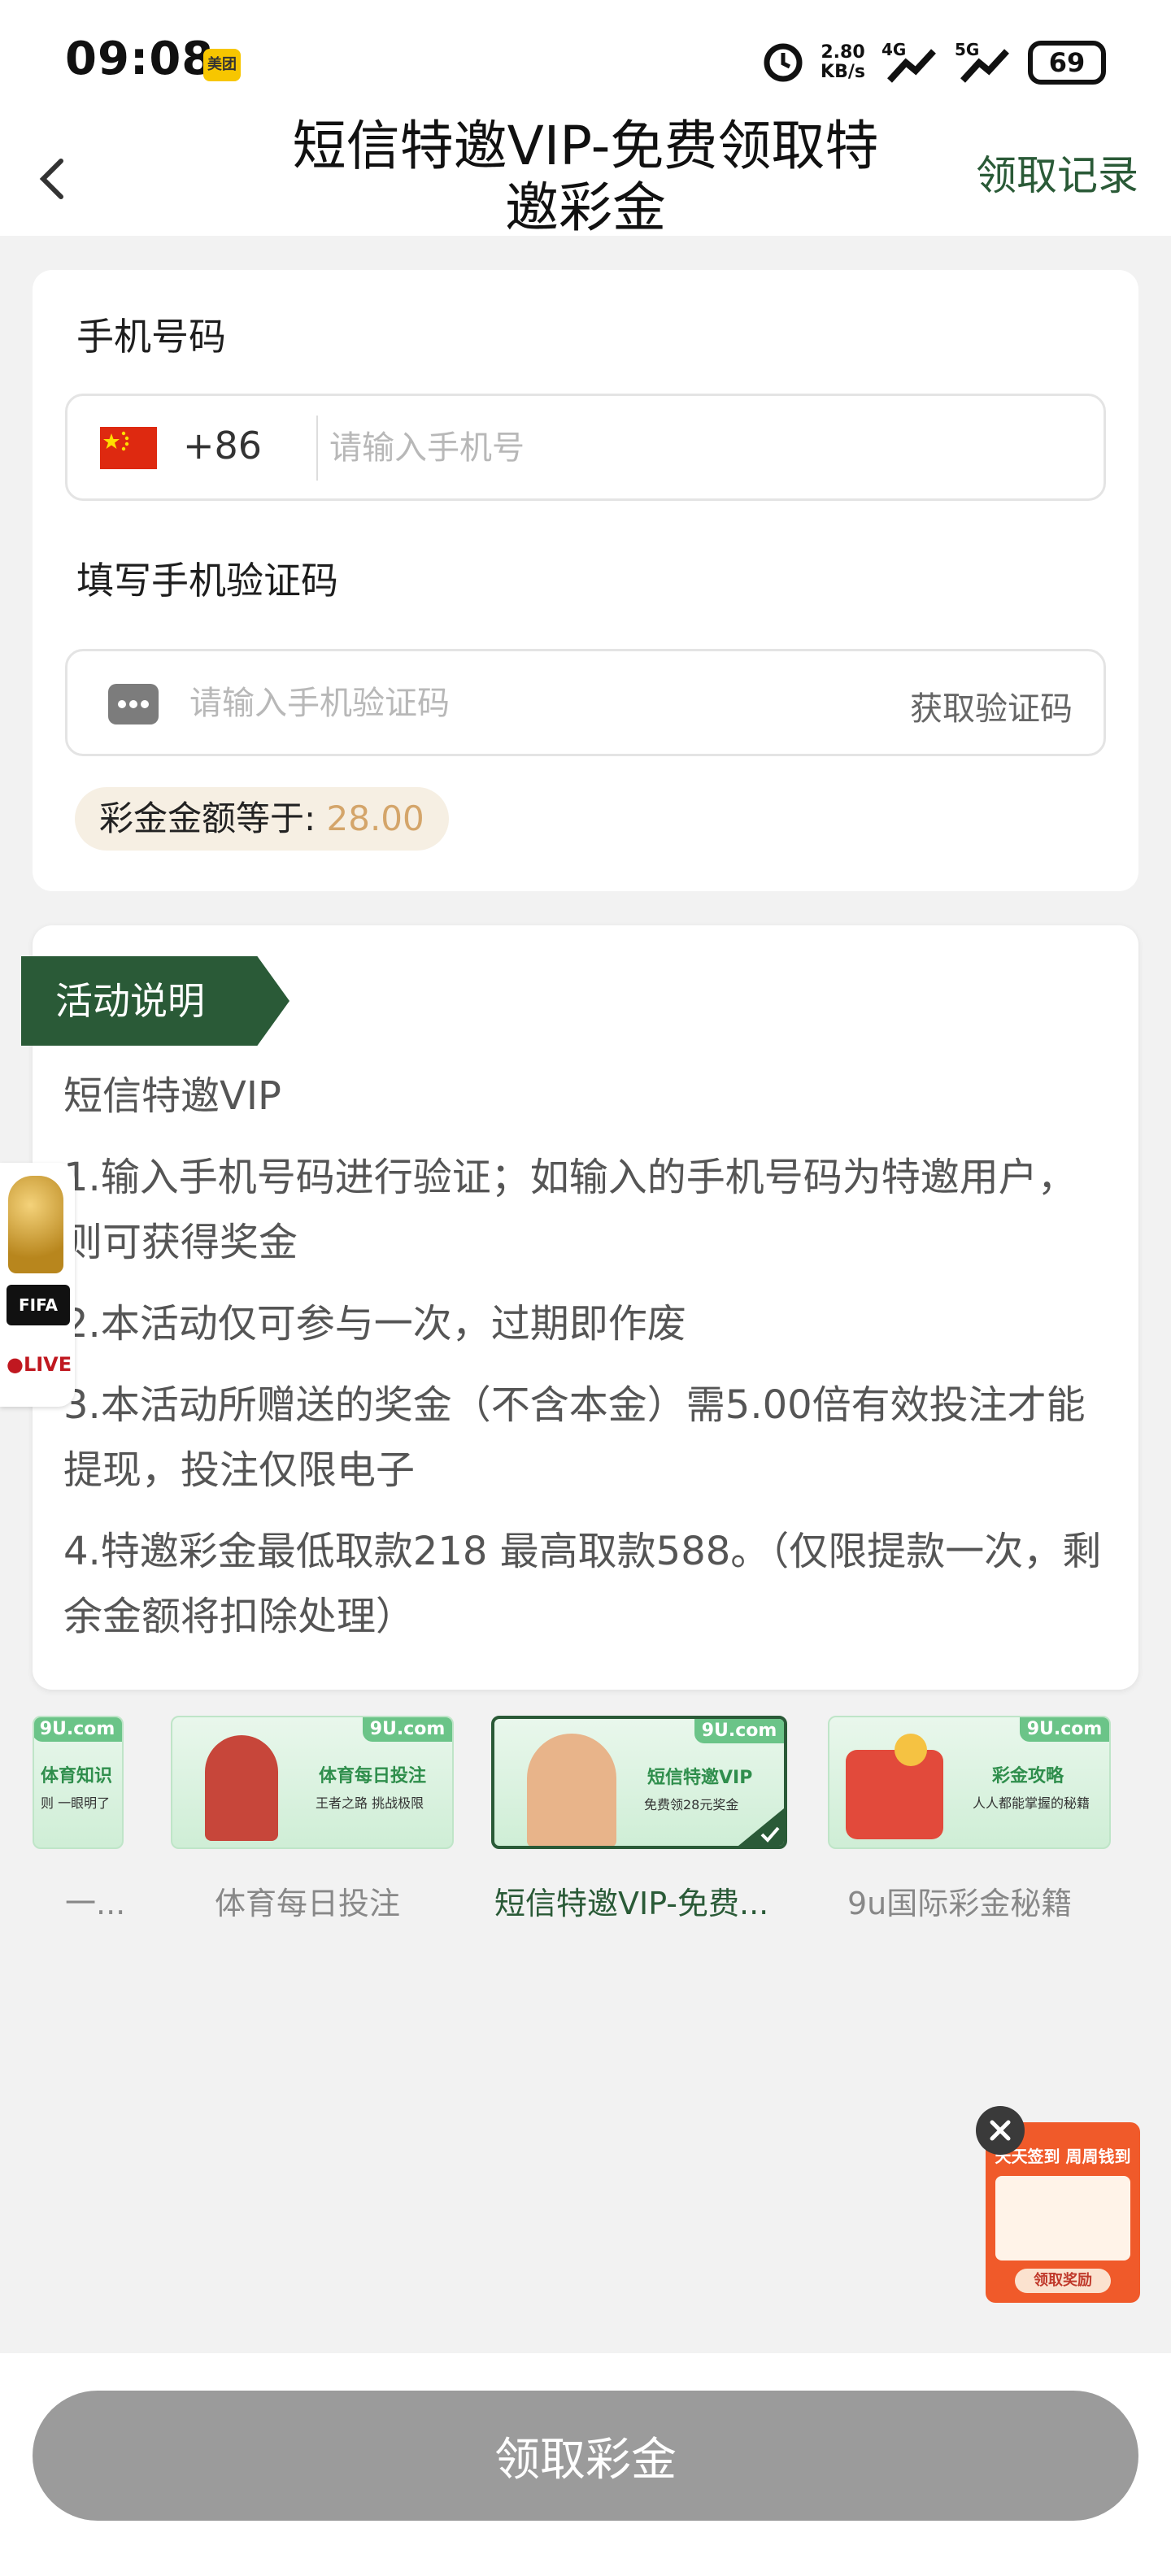 The width and height of the screenshot is (1171, 2576). I want to click on amount-label: 彩金金额等于:, so click(213, 818).